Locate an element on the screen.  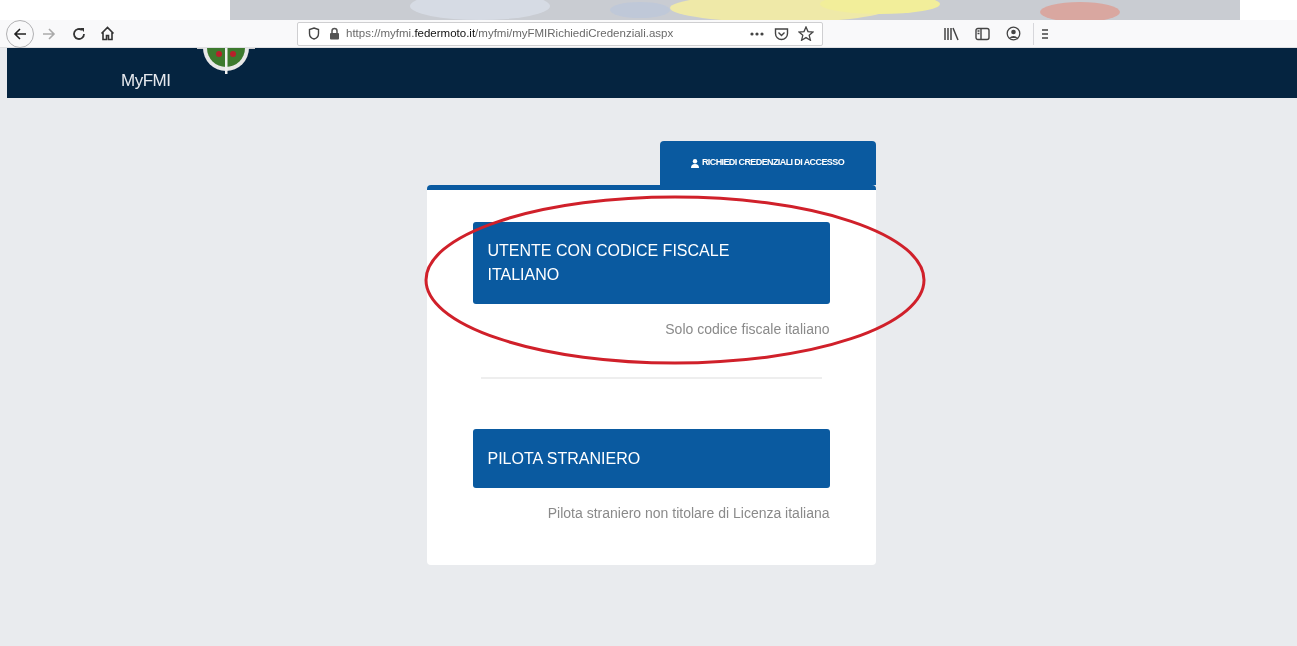
option-caption: Pilota straniero non titolare di Licenza italiana is located at coordinates (688, 513).